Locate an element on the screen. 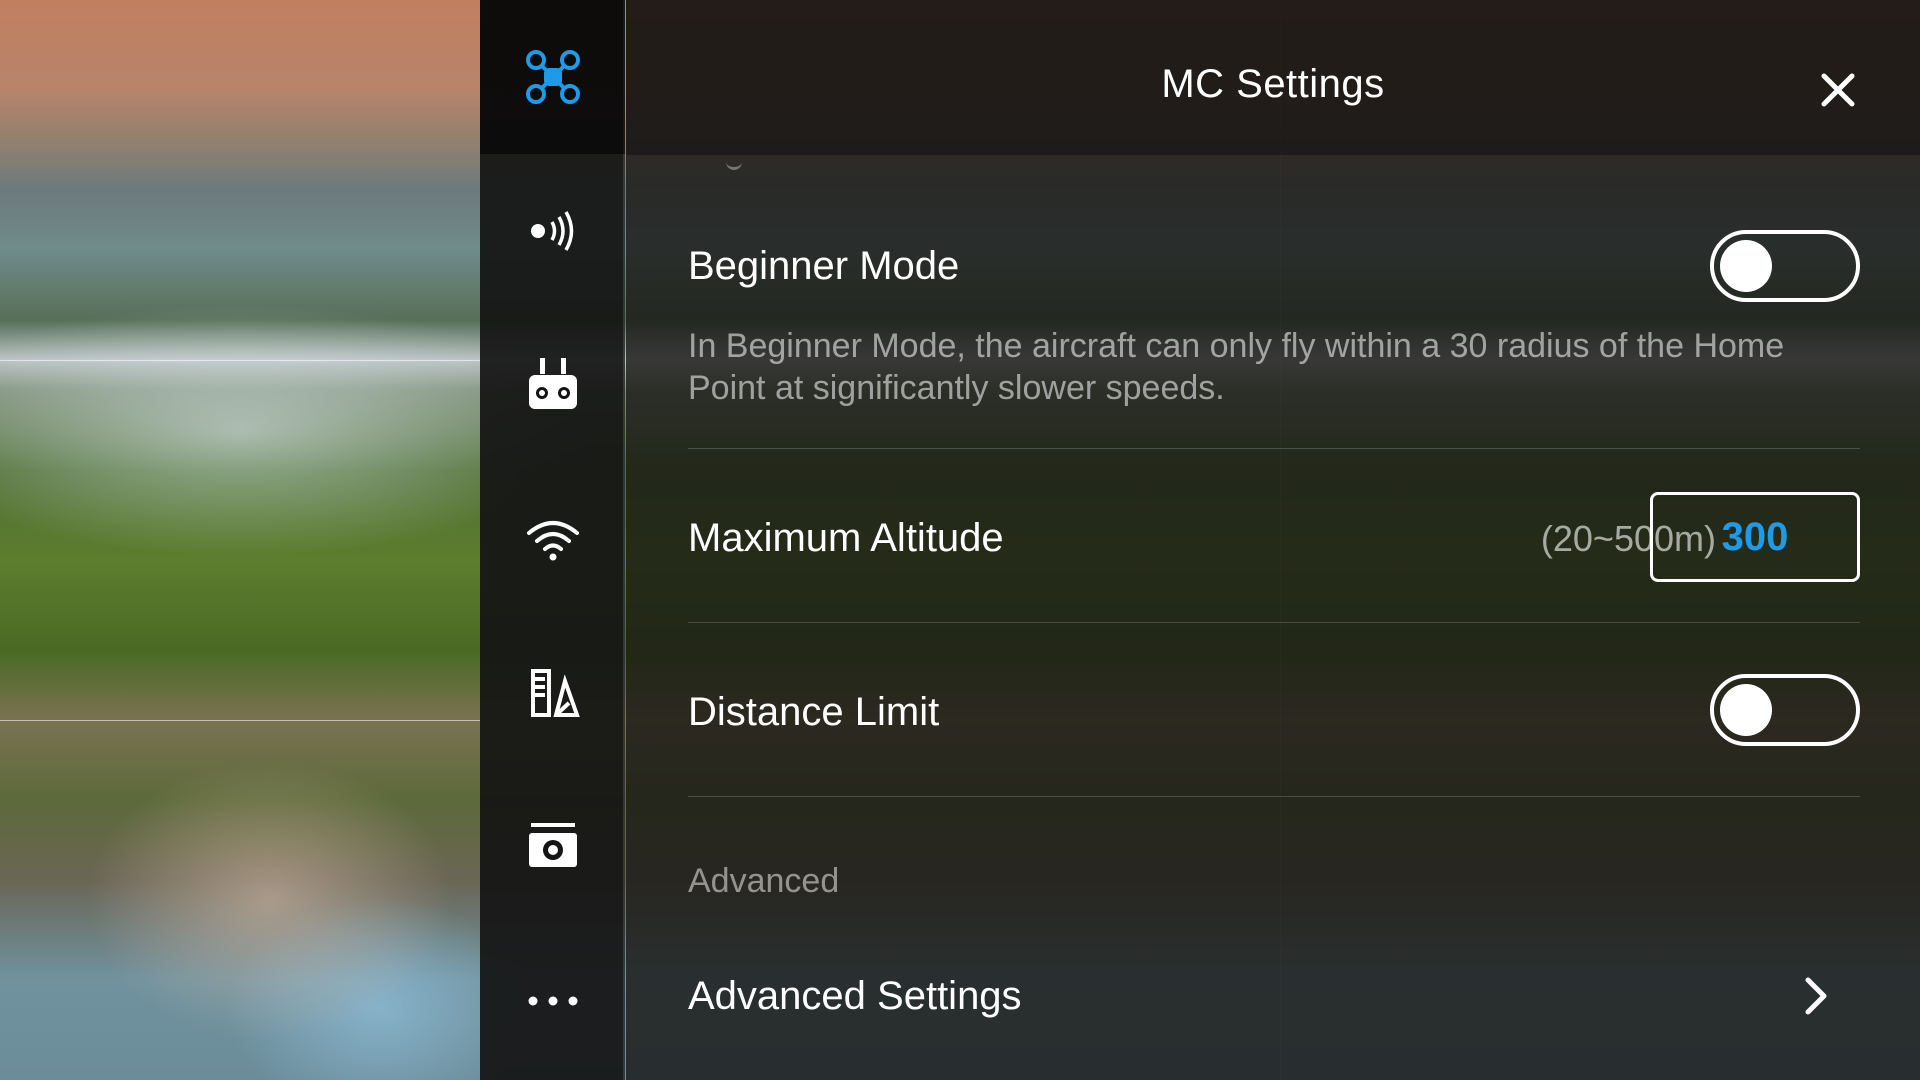 The width and height of the screenshot is (1920, 1080). rail-item-camera is located at coordinates (552, 847).